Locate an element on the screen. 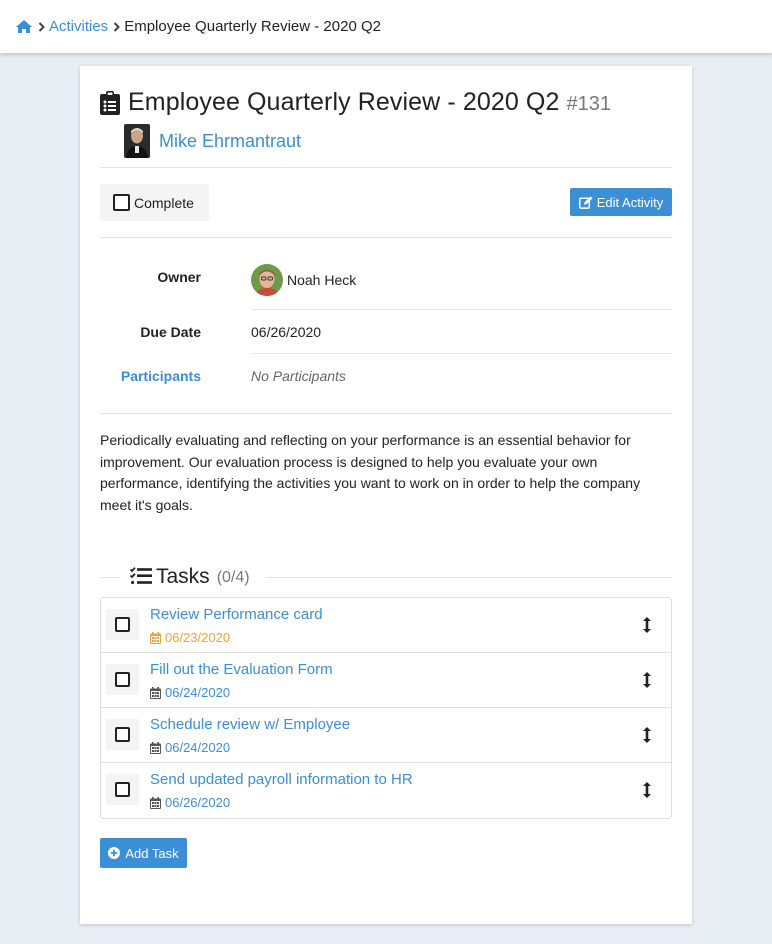 The image size is (772, 944). page-title: Employee Quarterly Review - 2020 Q2 is located at coordinates (344, 102).